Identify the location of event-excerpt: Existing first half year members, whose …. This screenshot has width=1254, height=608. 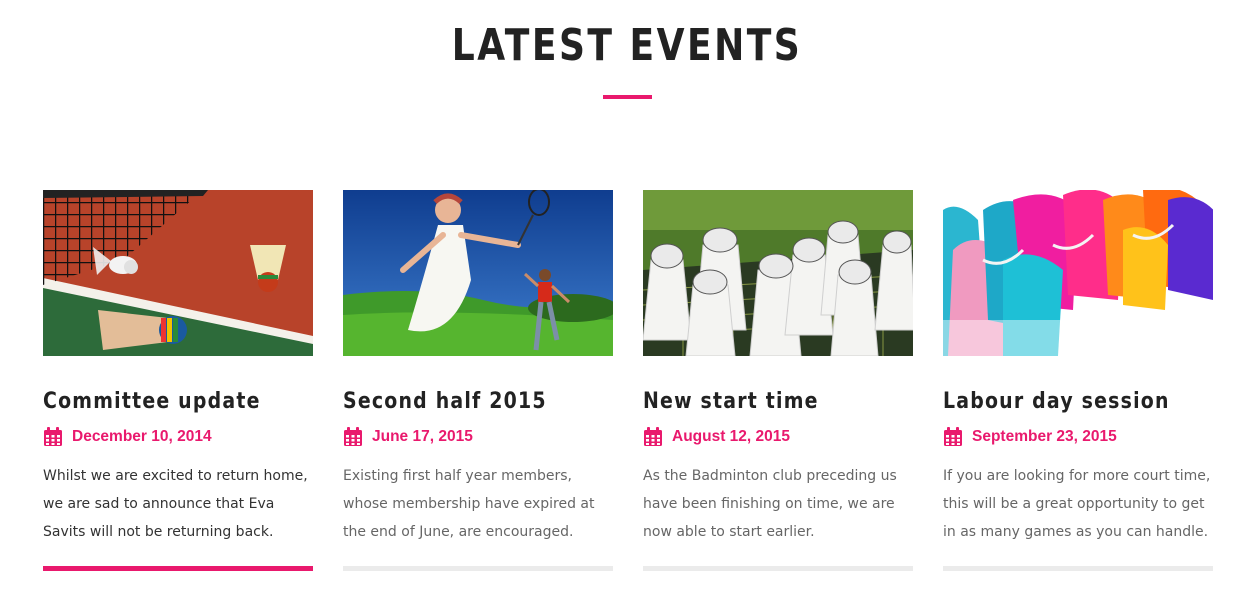
(469, 504).